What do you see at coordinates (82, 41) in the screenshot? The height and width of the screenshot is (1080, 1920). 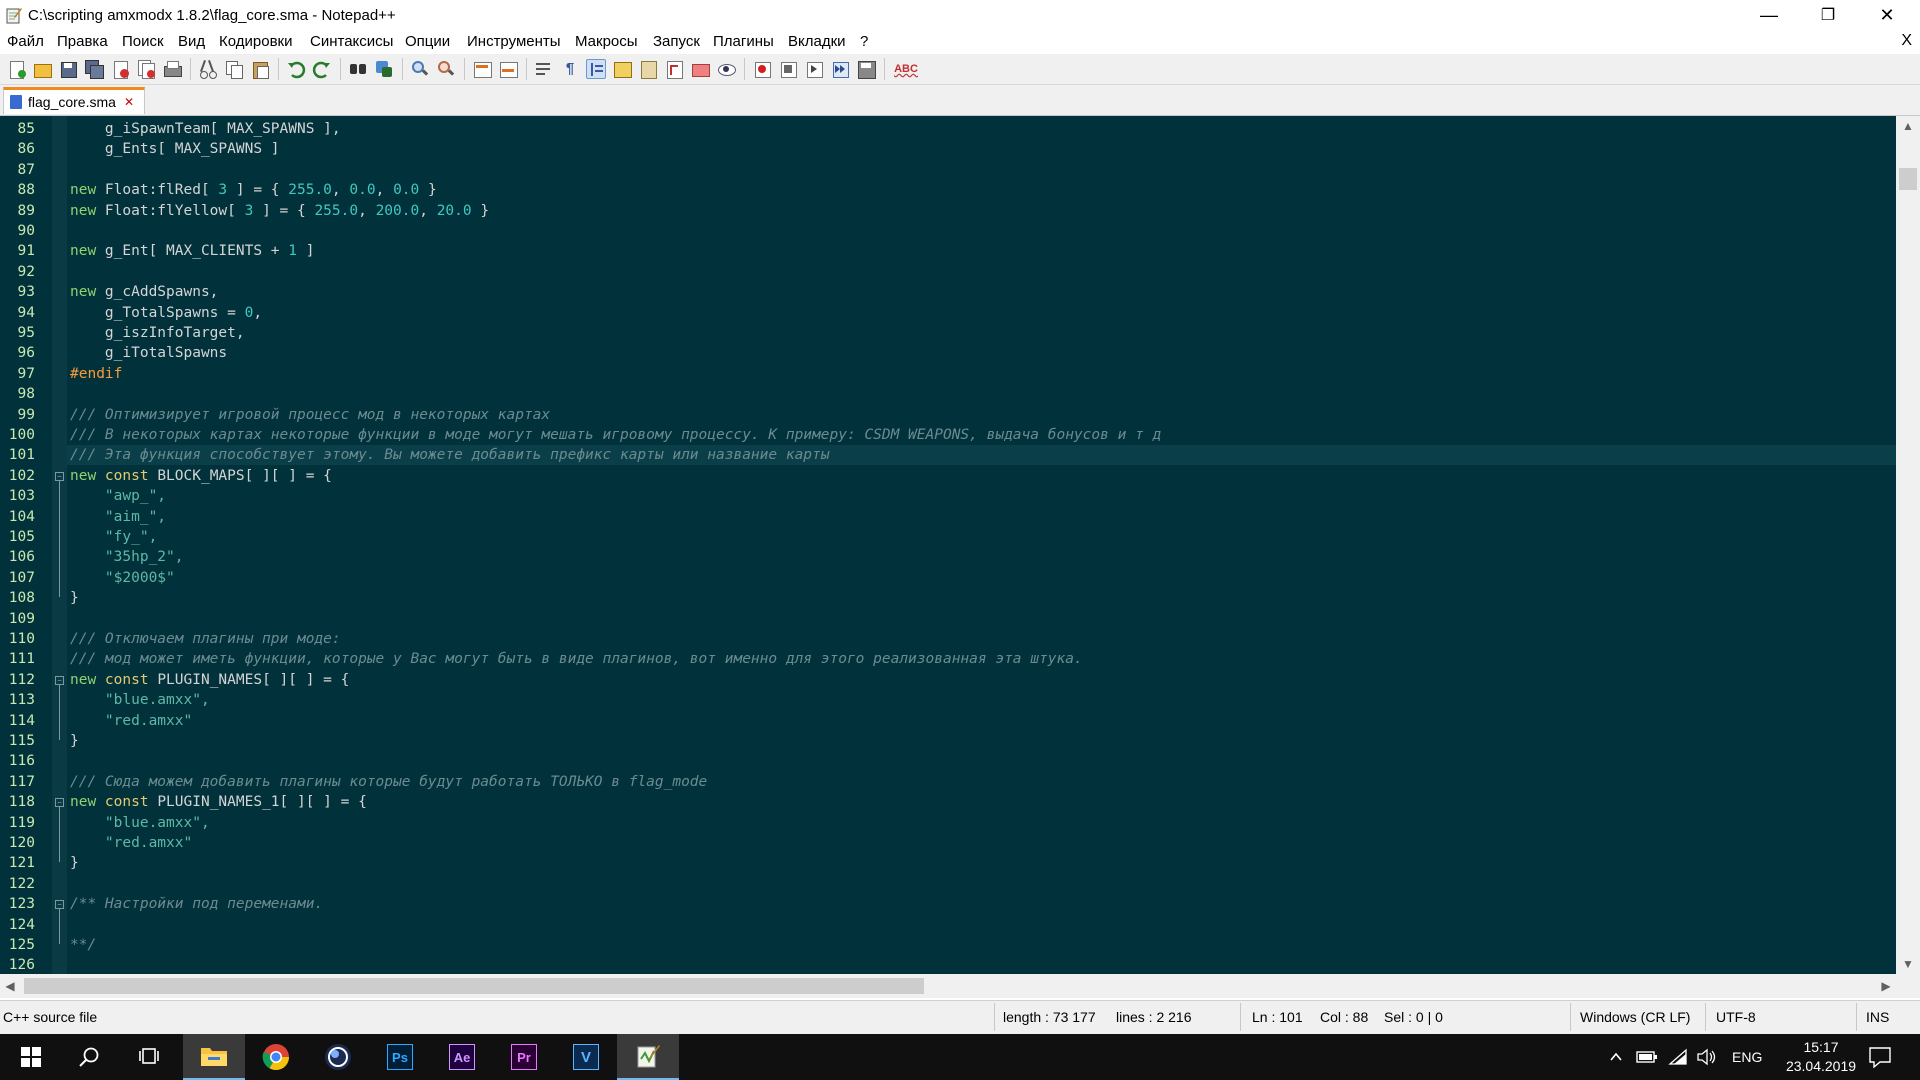 I see `menu-edit: Правка` at bounding box center [82, 41].